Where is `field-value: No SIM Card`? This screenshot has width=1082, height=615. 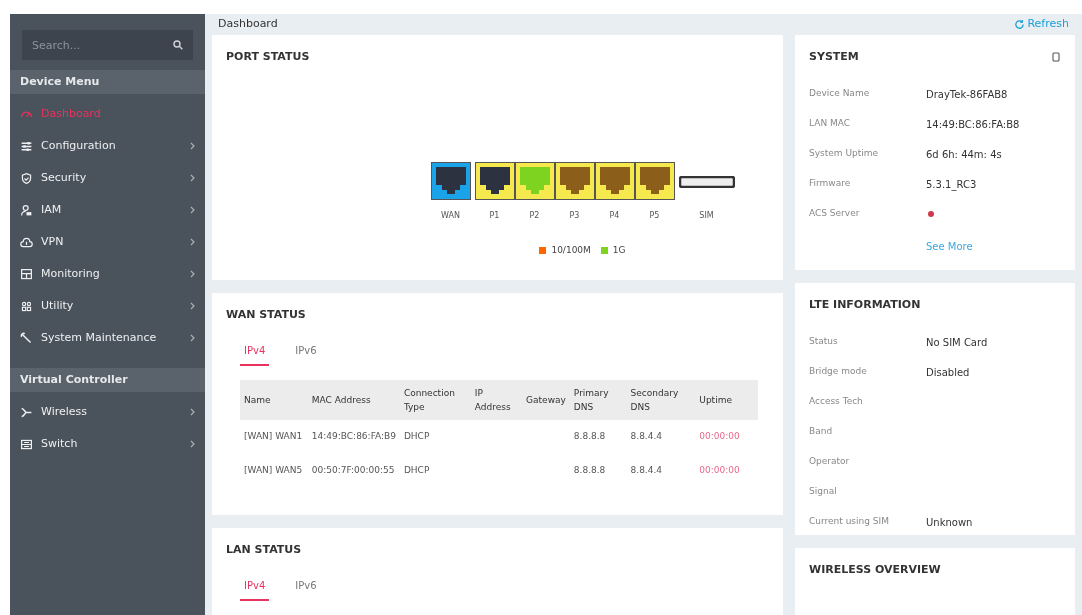 field-value: No SIM Card is located at coordinates (957, 342).